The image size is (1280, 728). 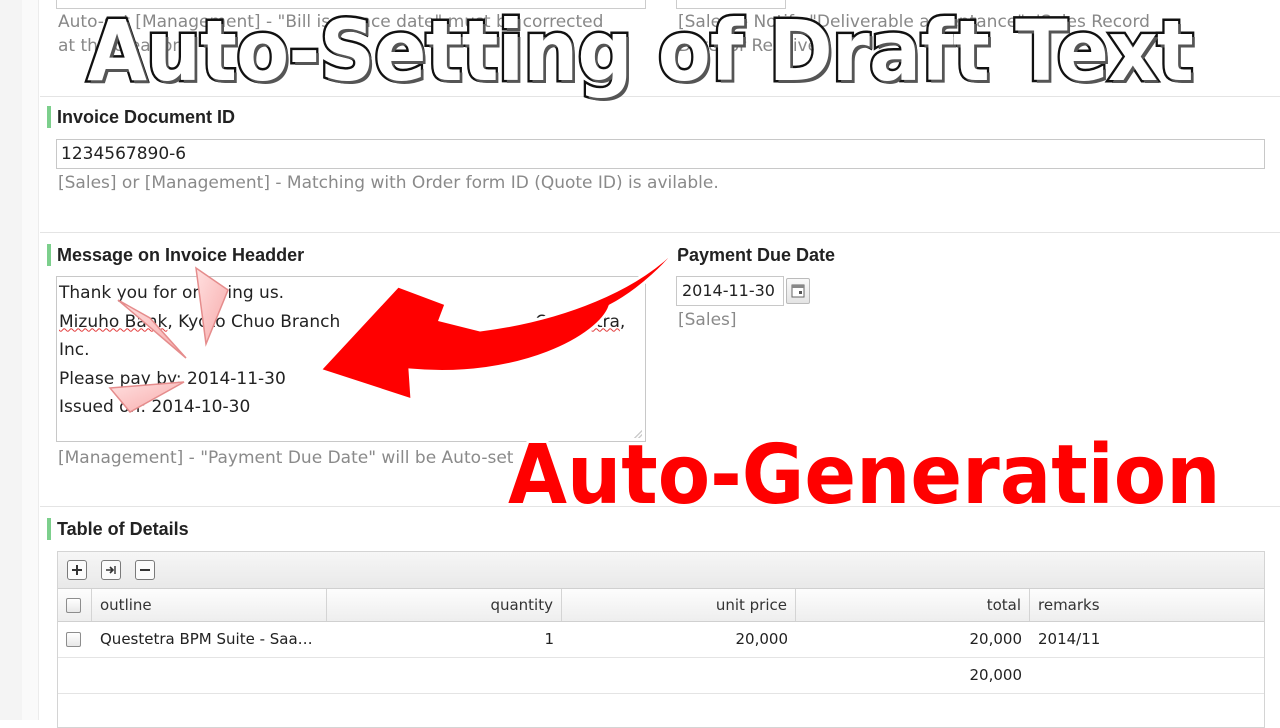 What do you see at coordinates (640, 51) in the screenshot?
I see `overlay-title: Auto-Setting of Draft Text` at bounding box center [640, 51].